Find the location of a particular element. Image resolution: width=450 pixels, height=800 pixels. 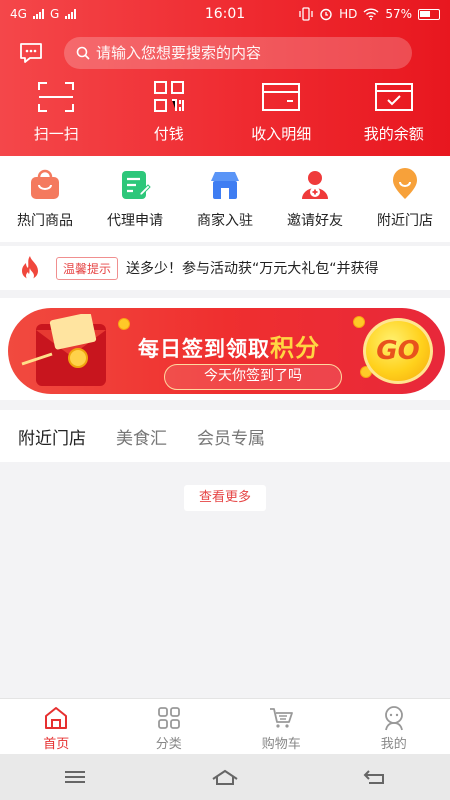

quick-action-pay: 付钱 is located at coordinates (169, 112).